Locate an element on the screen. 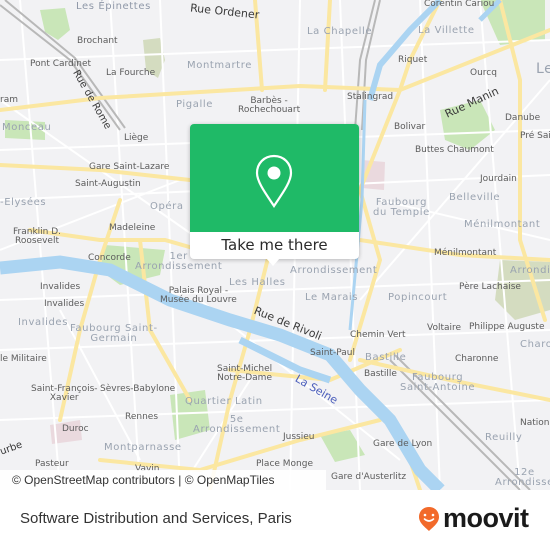 The height and width of the screenshot is (550, 550). map-label-saint-francois-xavier: Saint-François- Xavier is located at coordinates (64, 394).